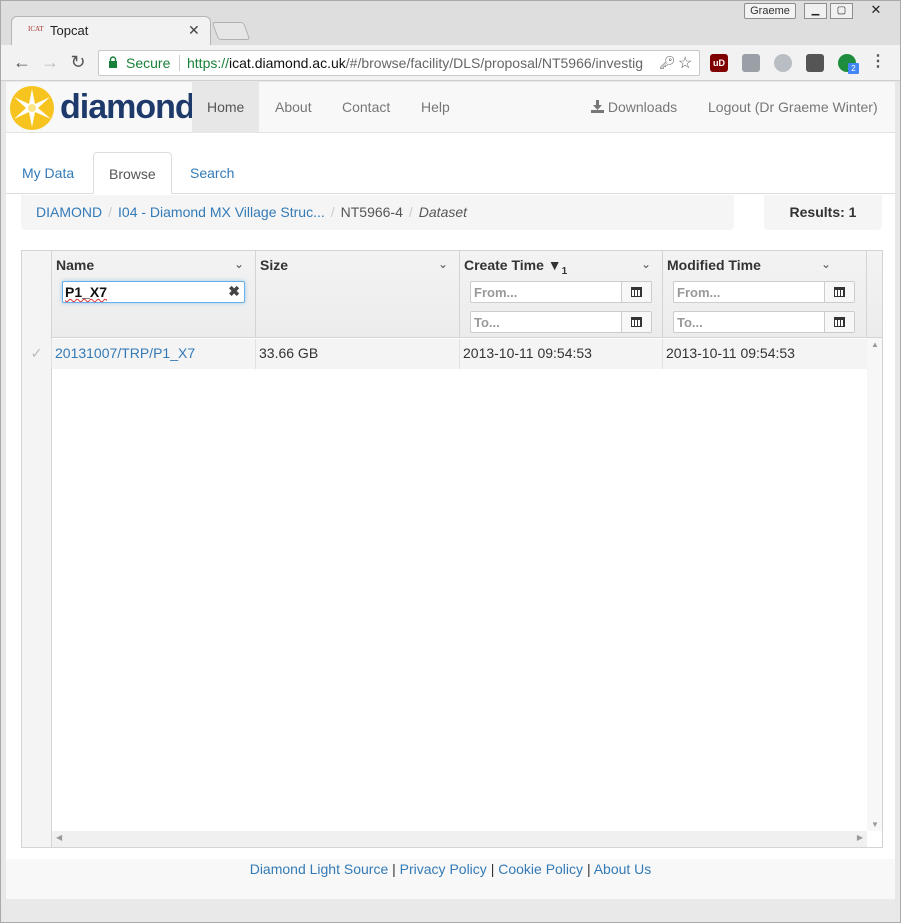 This screenshot has height=923, width=901. I want to click on omnibox-divider, so click(179, 63).